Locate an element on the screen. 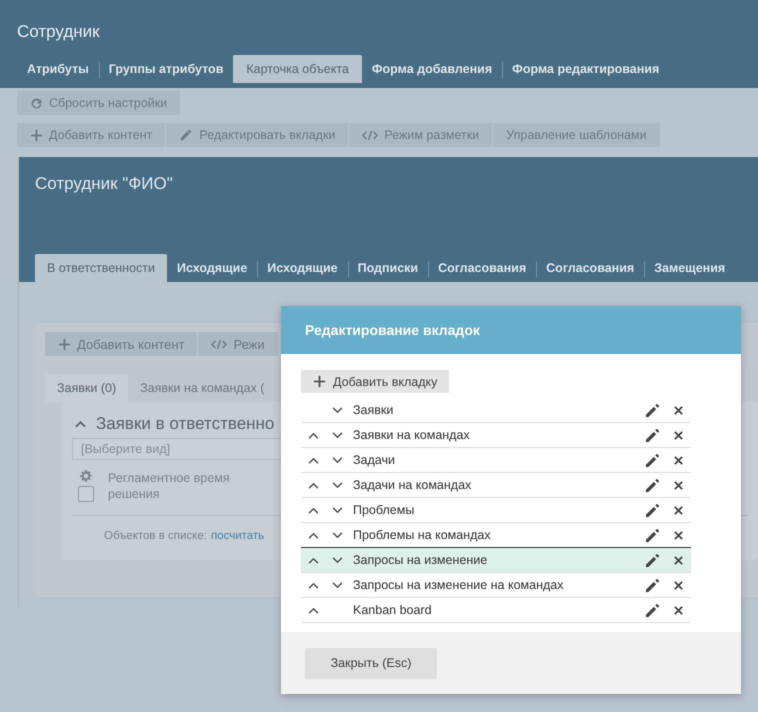  tab: Атрибуты is located at coordinates (58, 69).